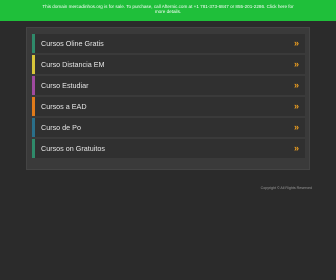  What do you see at coordinates (168, 43) in the screenshot?
I see `link-item-cursos-oline-gratis: Cursos Oline Gratis »` at bounding box center [168, 43].